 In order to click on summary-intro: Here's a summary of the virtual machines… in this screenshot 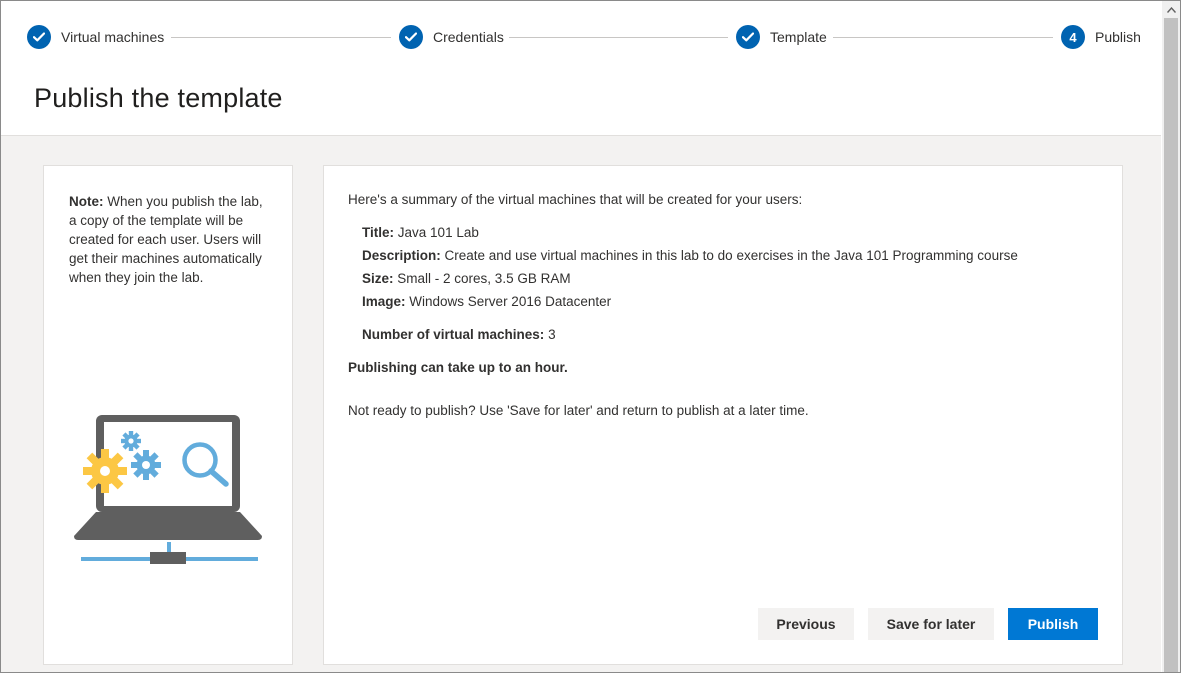, I will do `click(575, 199)`.